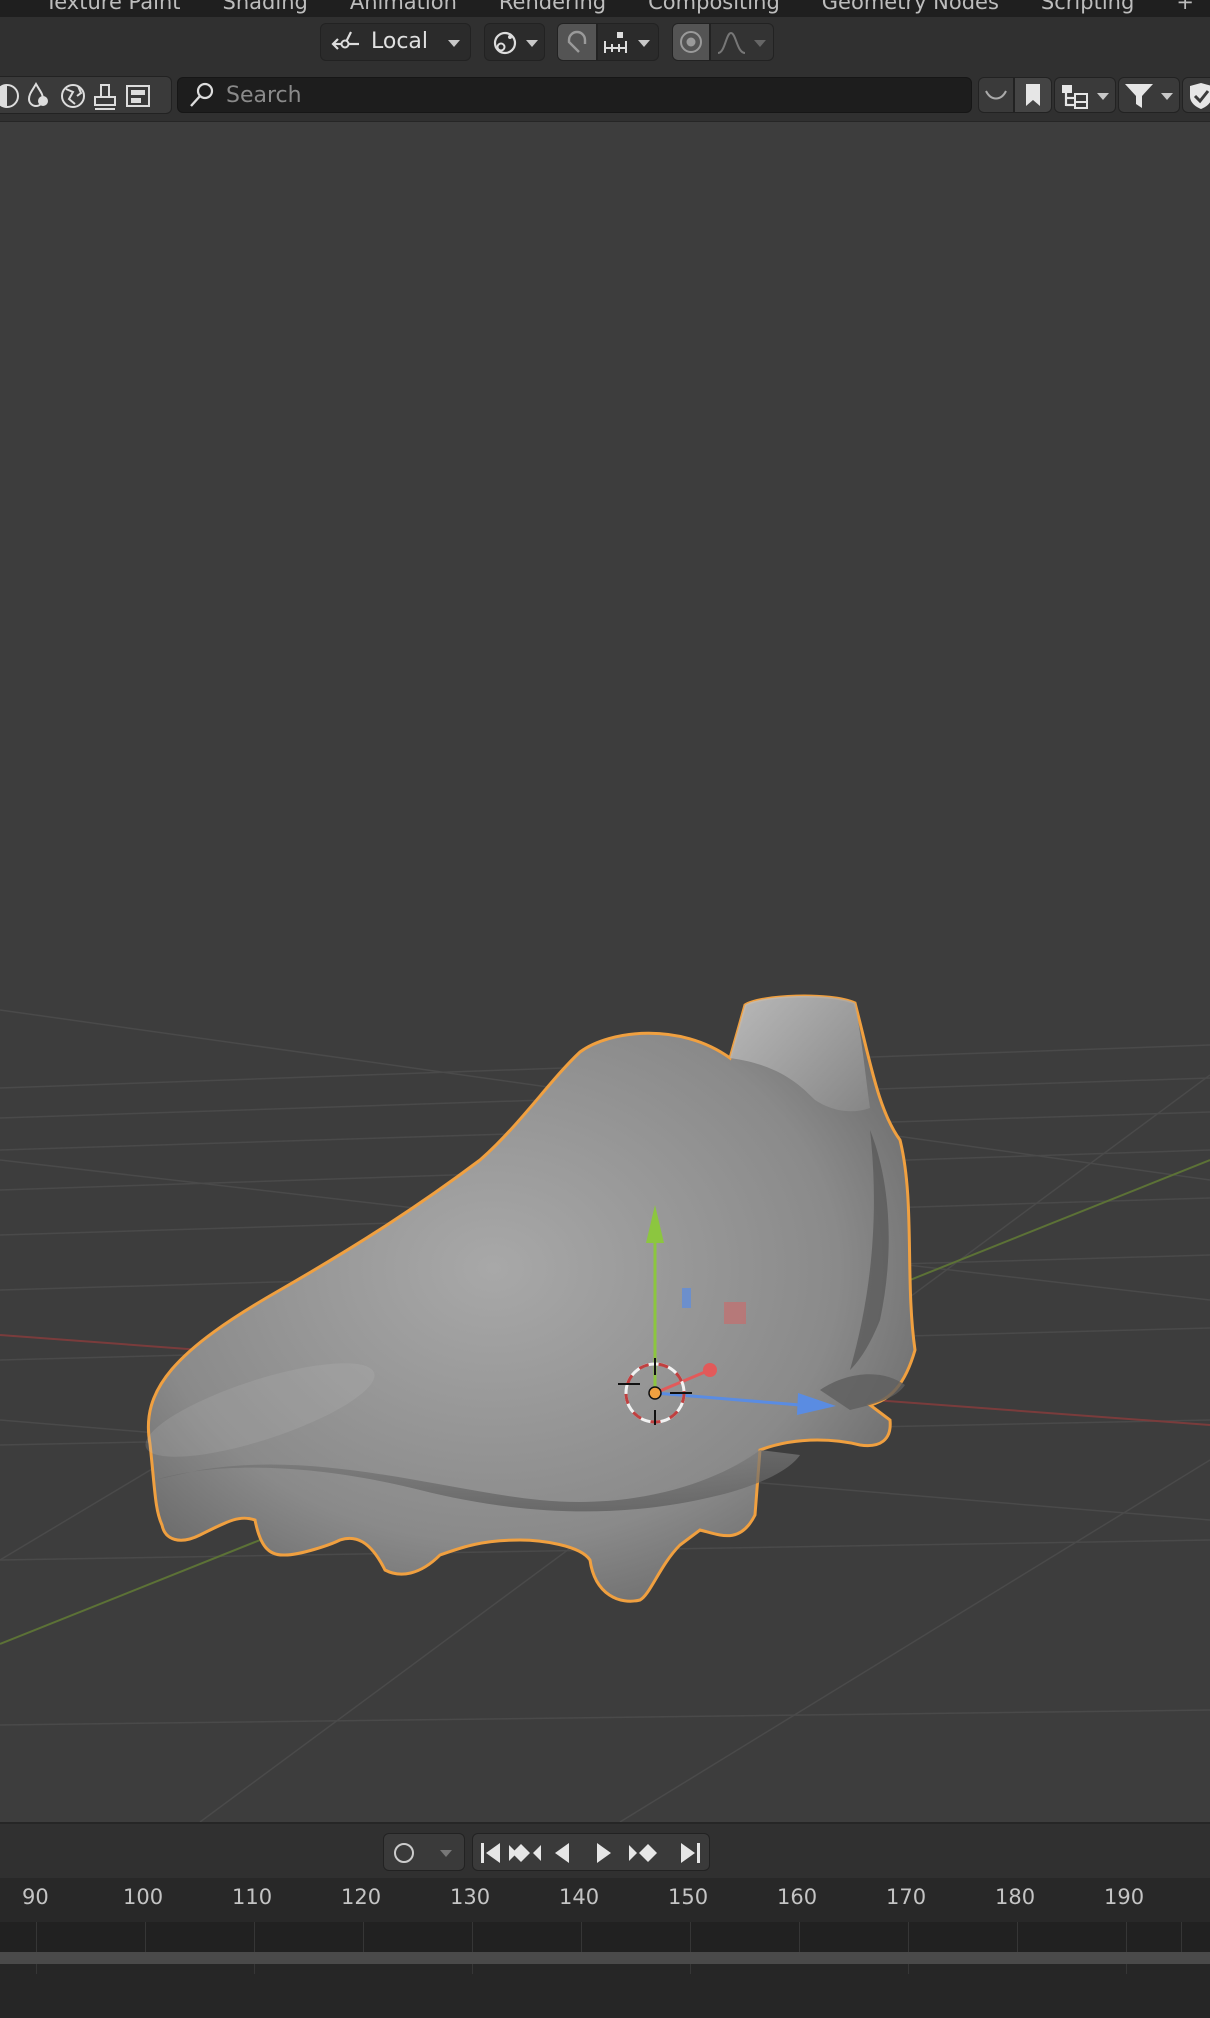 Image resolution: width=1210 pixels, height=2018 pixels. I want to click on transform-orientation-label: Local, so click(400, 41).